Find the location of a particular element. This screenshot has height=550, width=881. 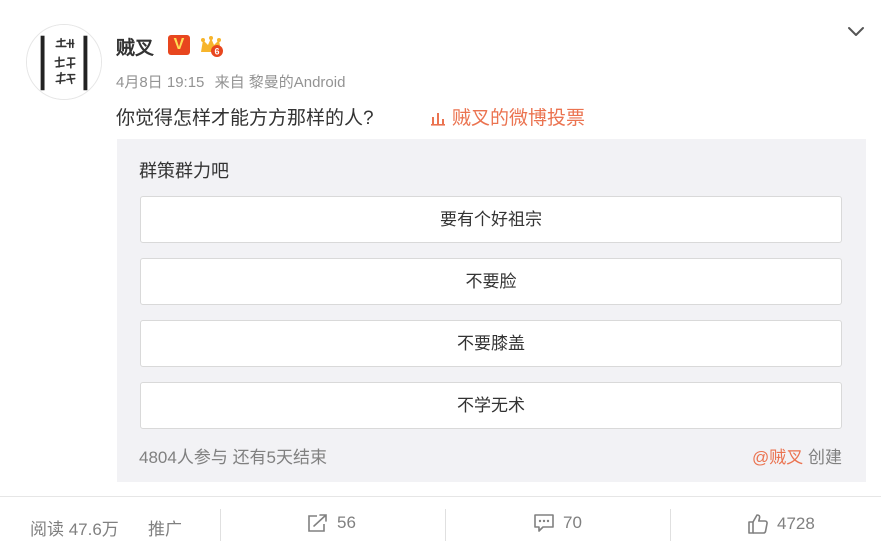

post-meta: 4月8日 19:15 来自 黎曼的Android is located at coordinates (230, 81).